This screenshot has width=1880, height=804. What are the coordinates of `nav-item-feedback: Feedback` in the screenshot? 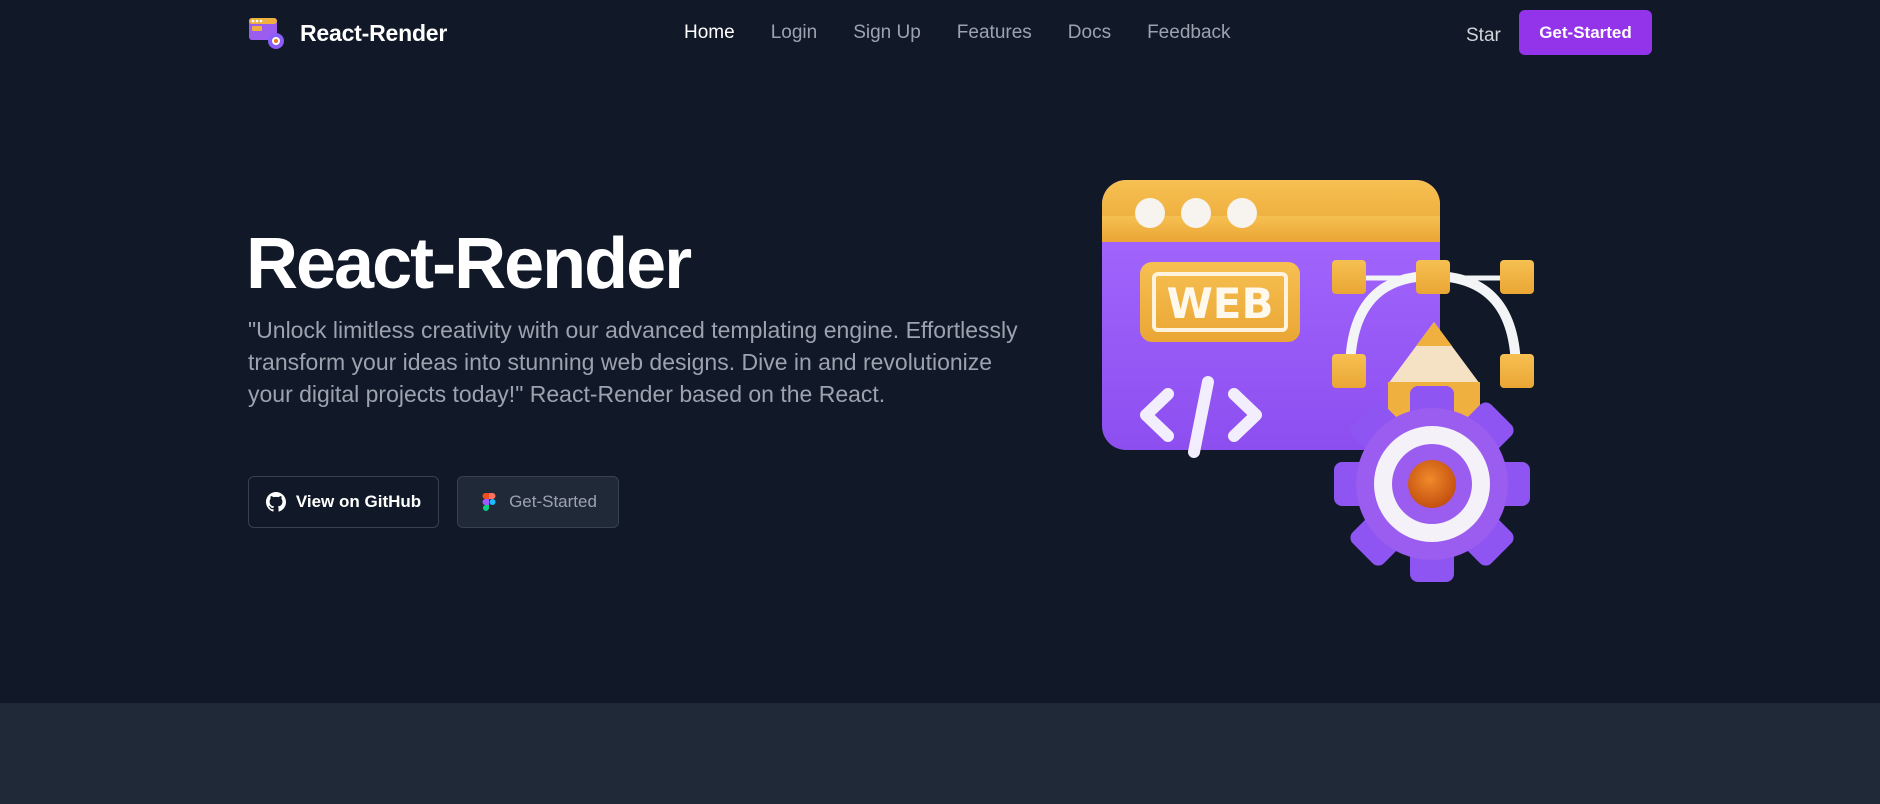 It's located at (1188, 33).